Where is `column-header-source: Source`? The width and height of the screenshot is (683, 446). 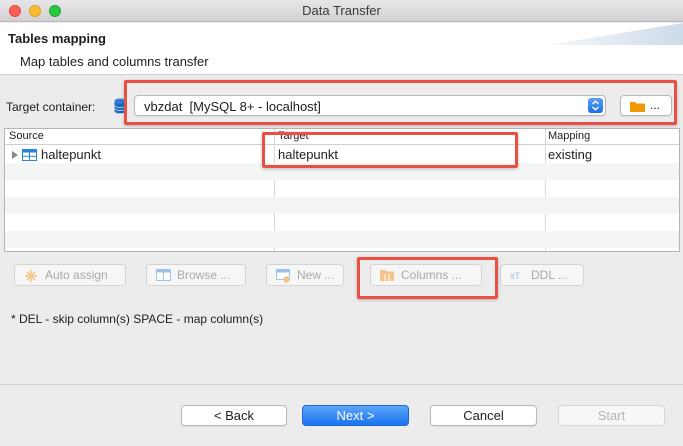
column-header-source: Source is located at coordinates (26, 136).